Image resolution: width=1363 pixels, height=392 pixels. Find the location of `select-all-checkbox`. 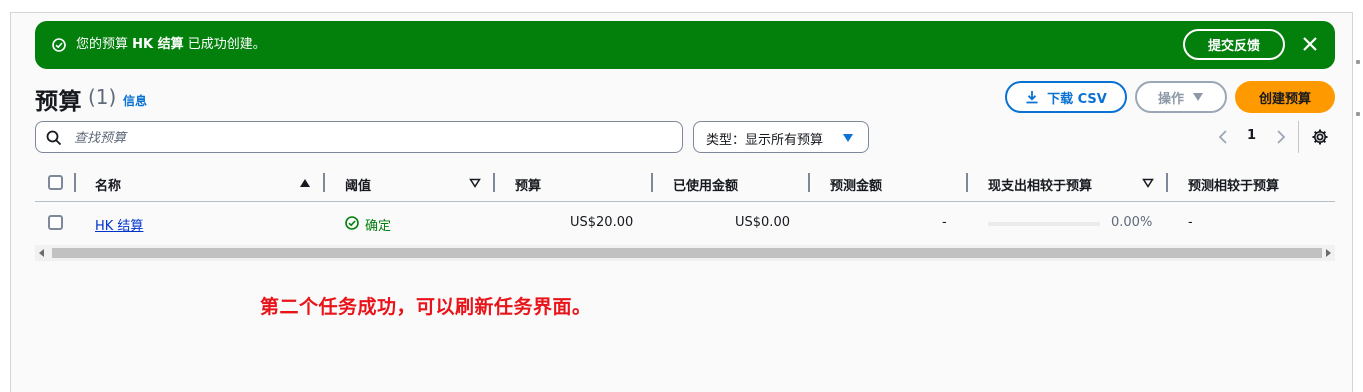

select-all-checkbox is located at coordinates (55, 182).